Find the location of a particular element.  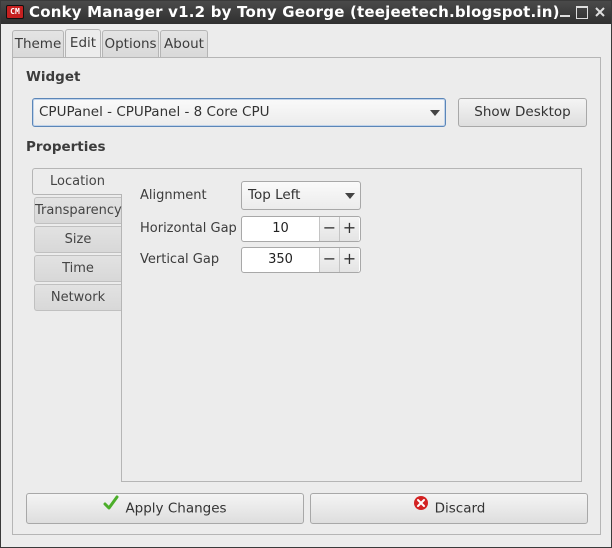

app-icon: CM is located at coordinates (15, 12).